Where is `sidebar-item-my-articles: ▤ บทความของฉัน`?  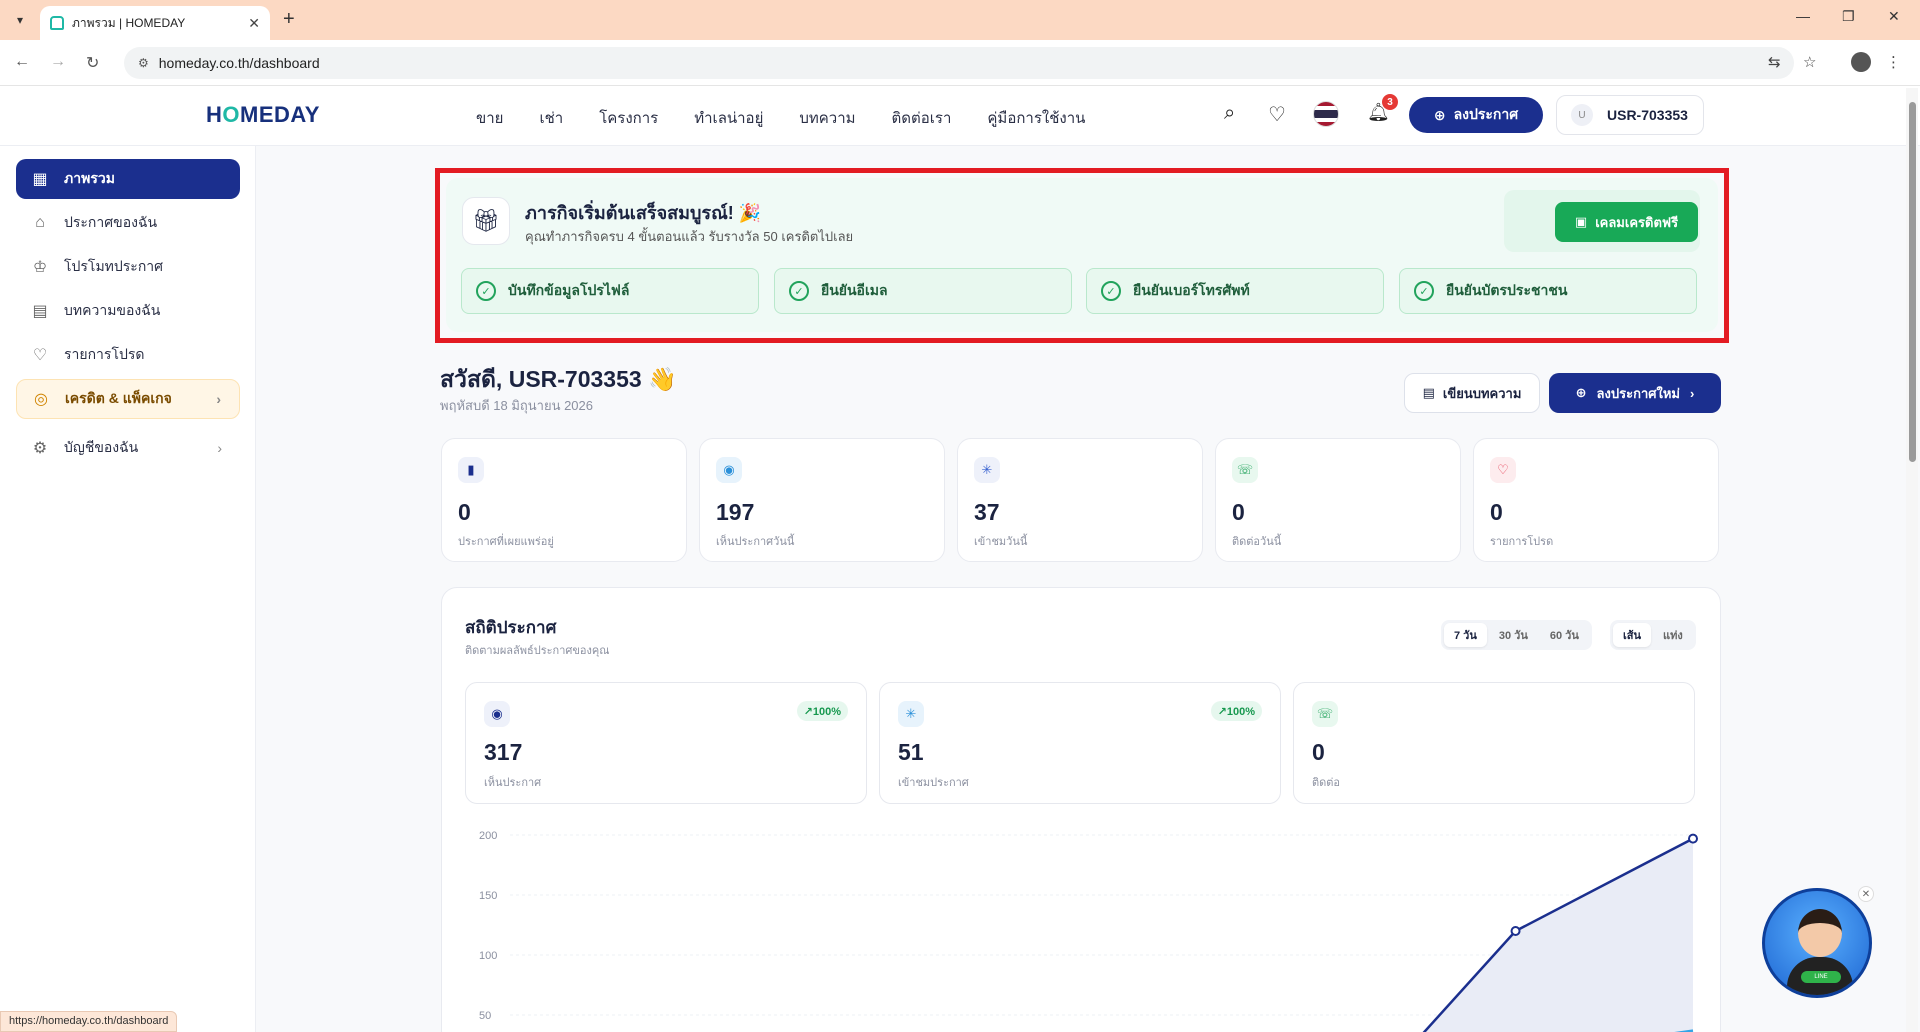
sidebar-item-my-articles: ▤ บทความของฉัน is located at coordinates (128, 311).